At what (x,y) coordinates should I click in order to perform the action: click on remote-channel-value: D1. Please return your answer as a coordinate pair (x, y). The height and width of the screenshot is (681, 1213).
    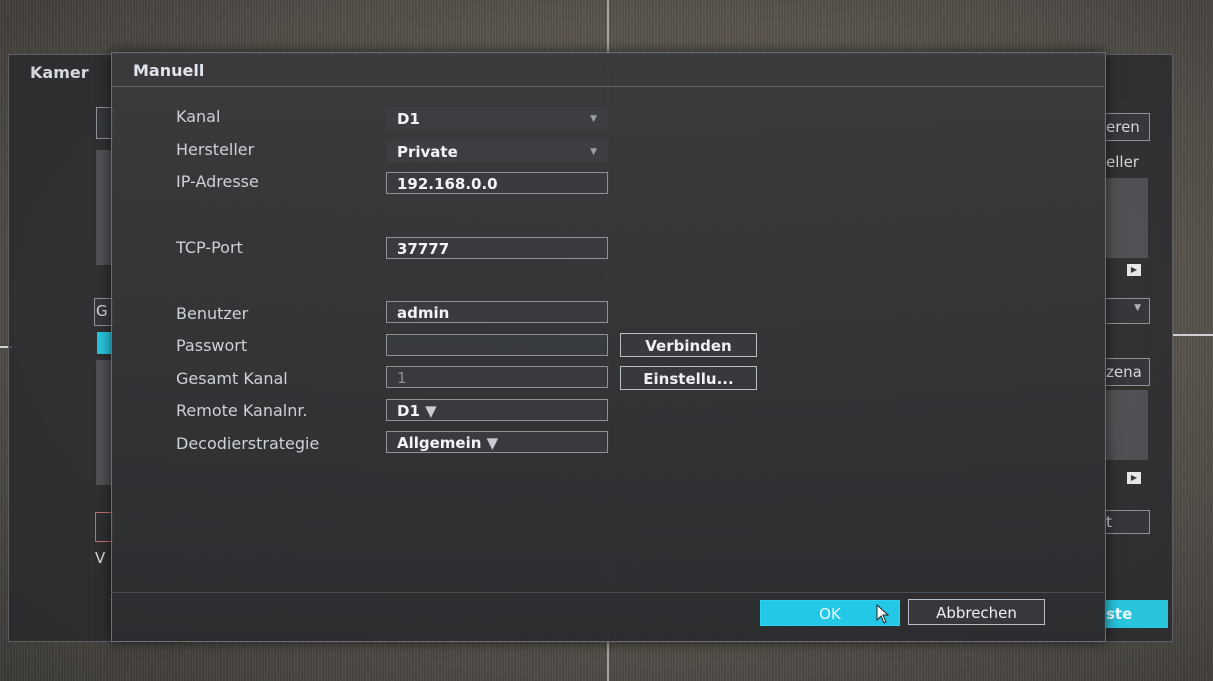
    Looking at the image, I should click on (408, 411).